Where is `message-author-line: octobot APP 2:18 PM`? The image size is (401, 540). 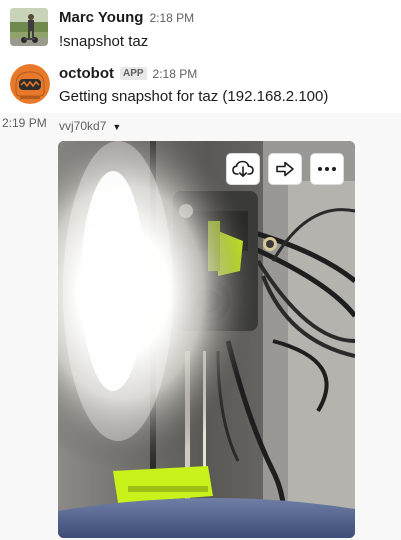 message-author-line: octobot APP 2:18 PM is located at coordinates (128, 73).